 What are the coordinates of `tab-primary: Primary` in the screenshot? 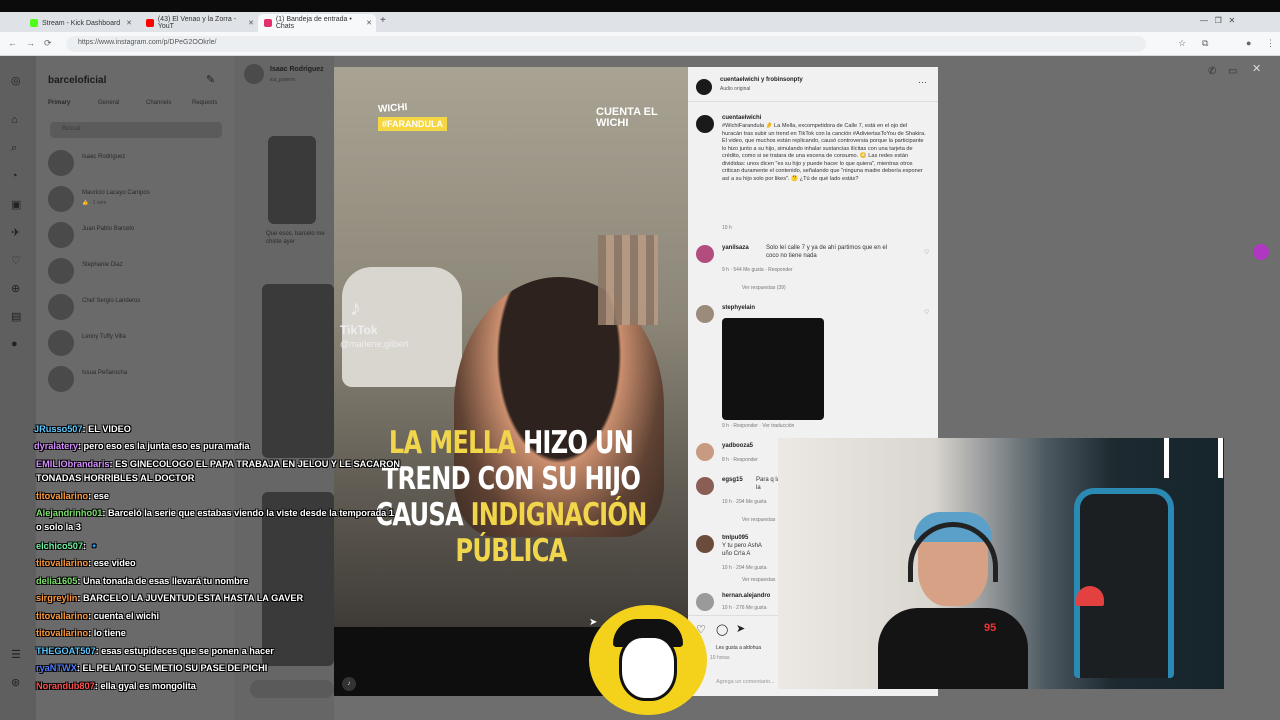 It's located at (59, 103).